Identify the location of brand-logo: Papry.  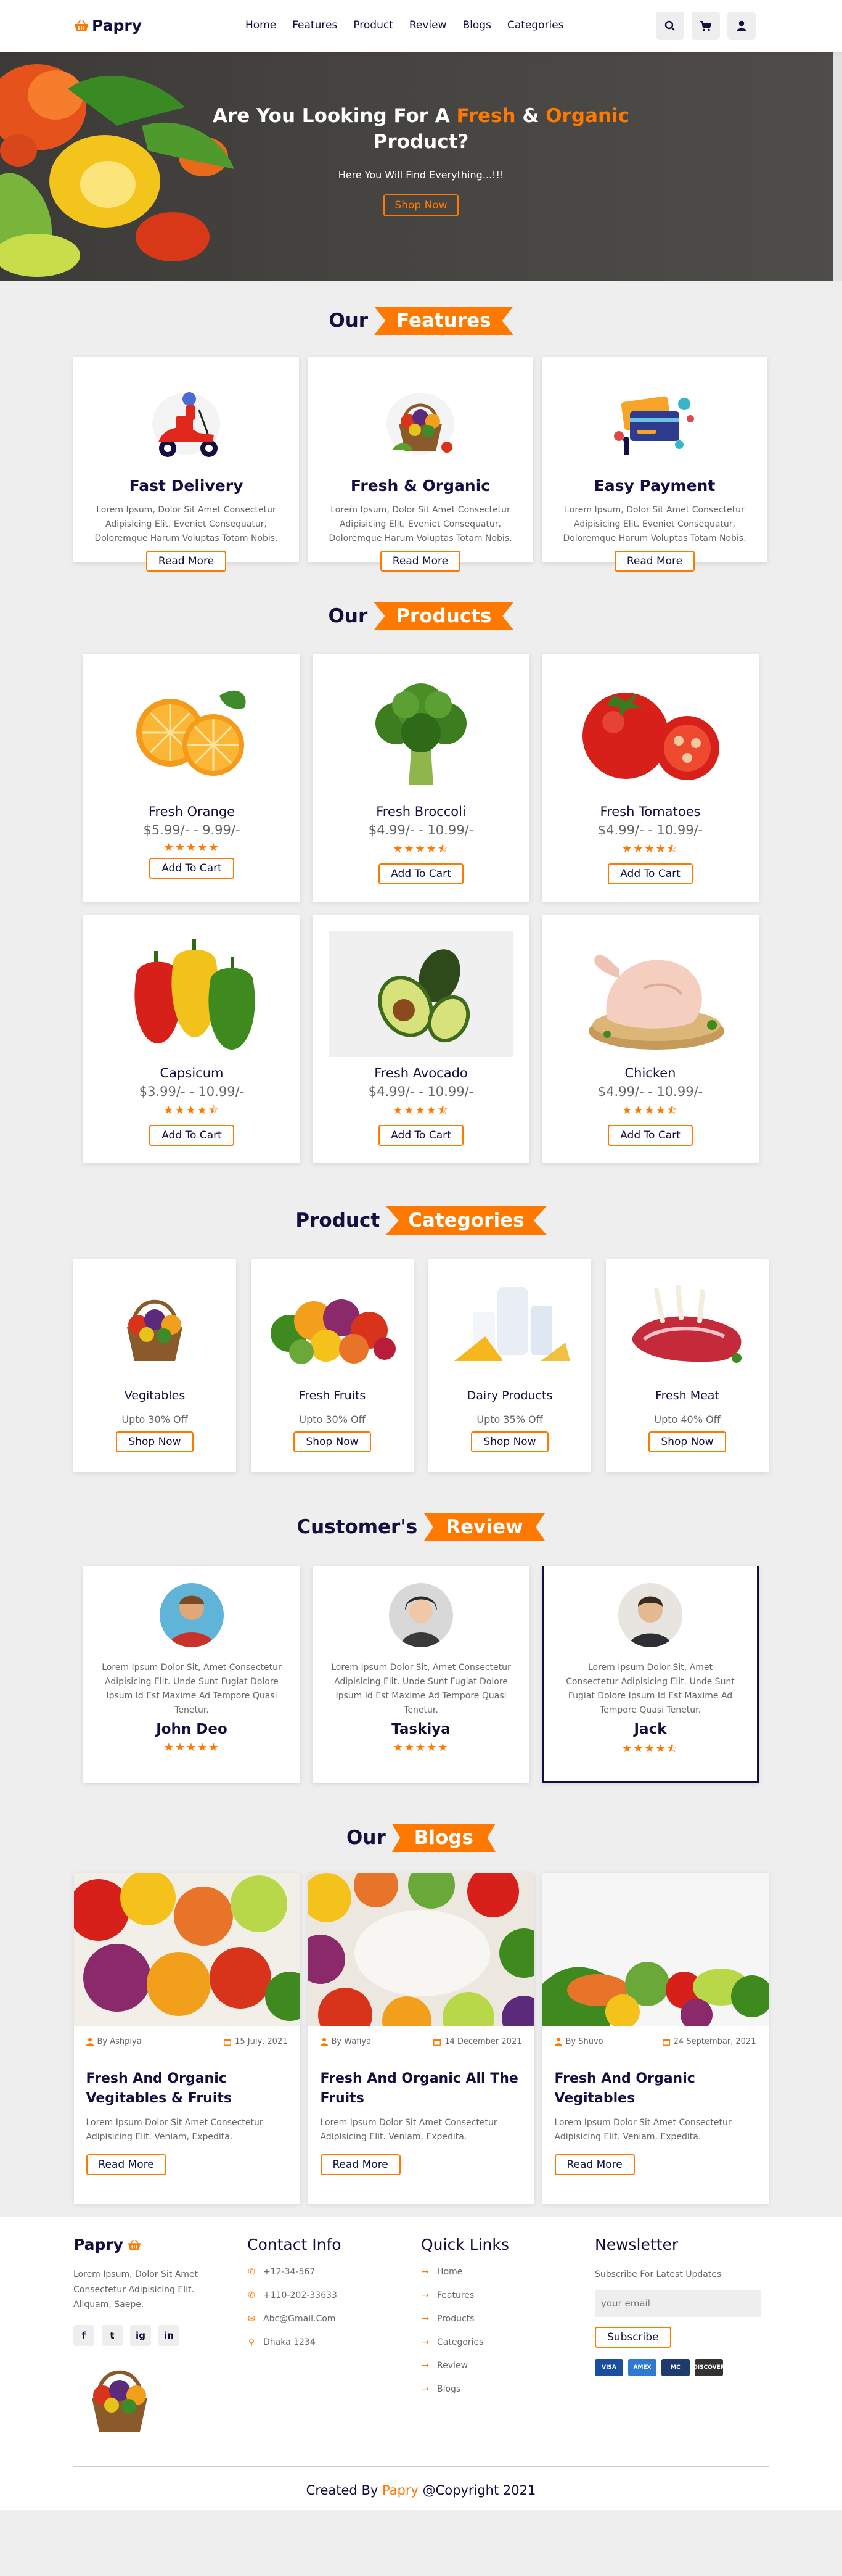
(108, 26).